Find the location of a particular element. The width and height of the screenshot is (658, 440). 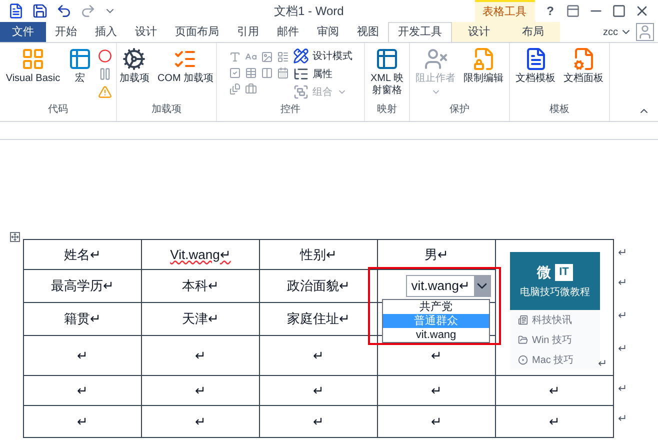

table-cell-text: 籍贯↵ is located at coordinates (82, 318).